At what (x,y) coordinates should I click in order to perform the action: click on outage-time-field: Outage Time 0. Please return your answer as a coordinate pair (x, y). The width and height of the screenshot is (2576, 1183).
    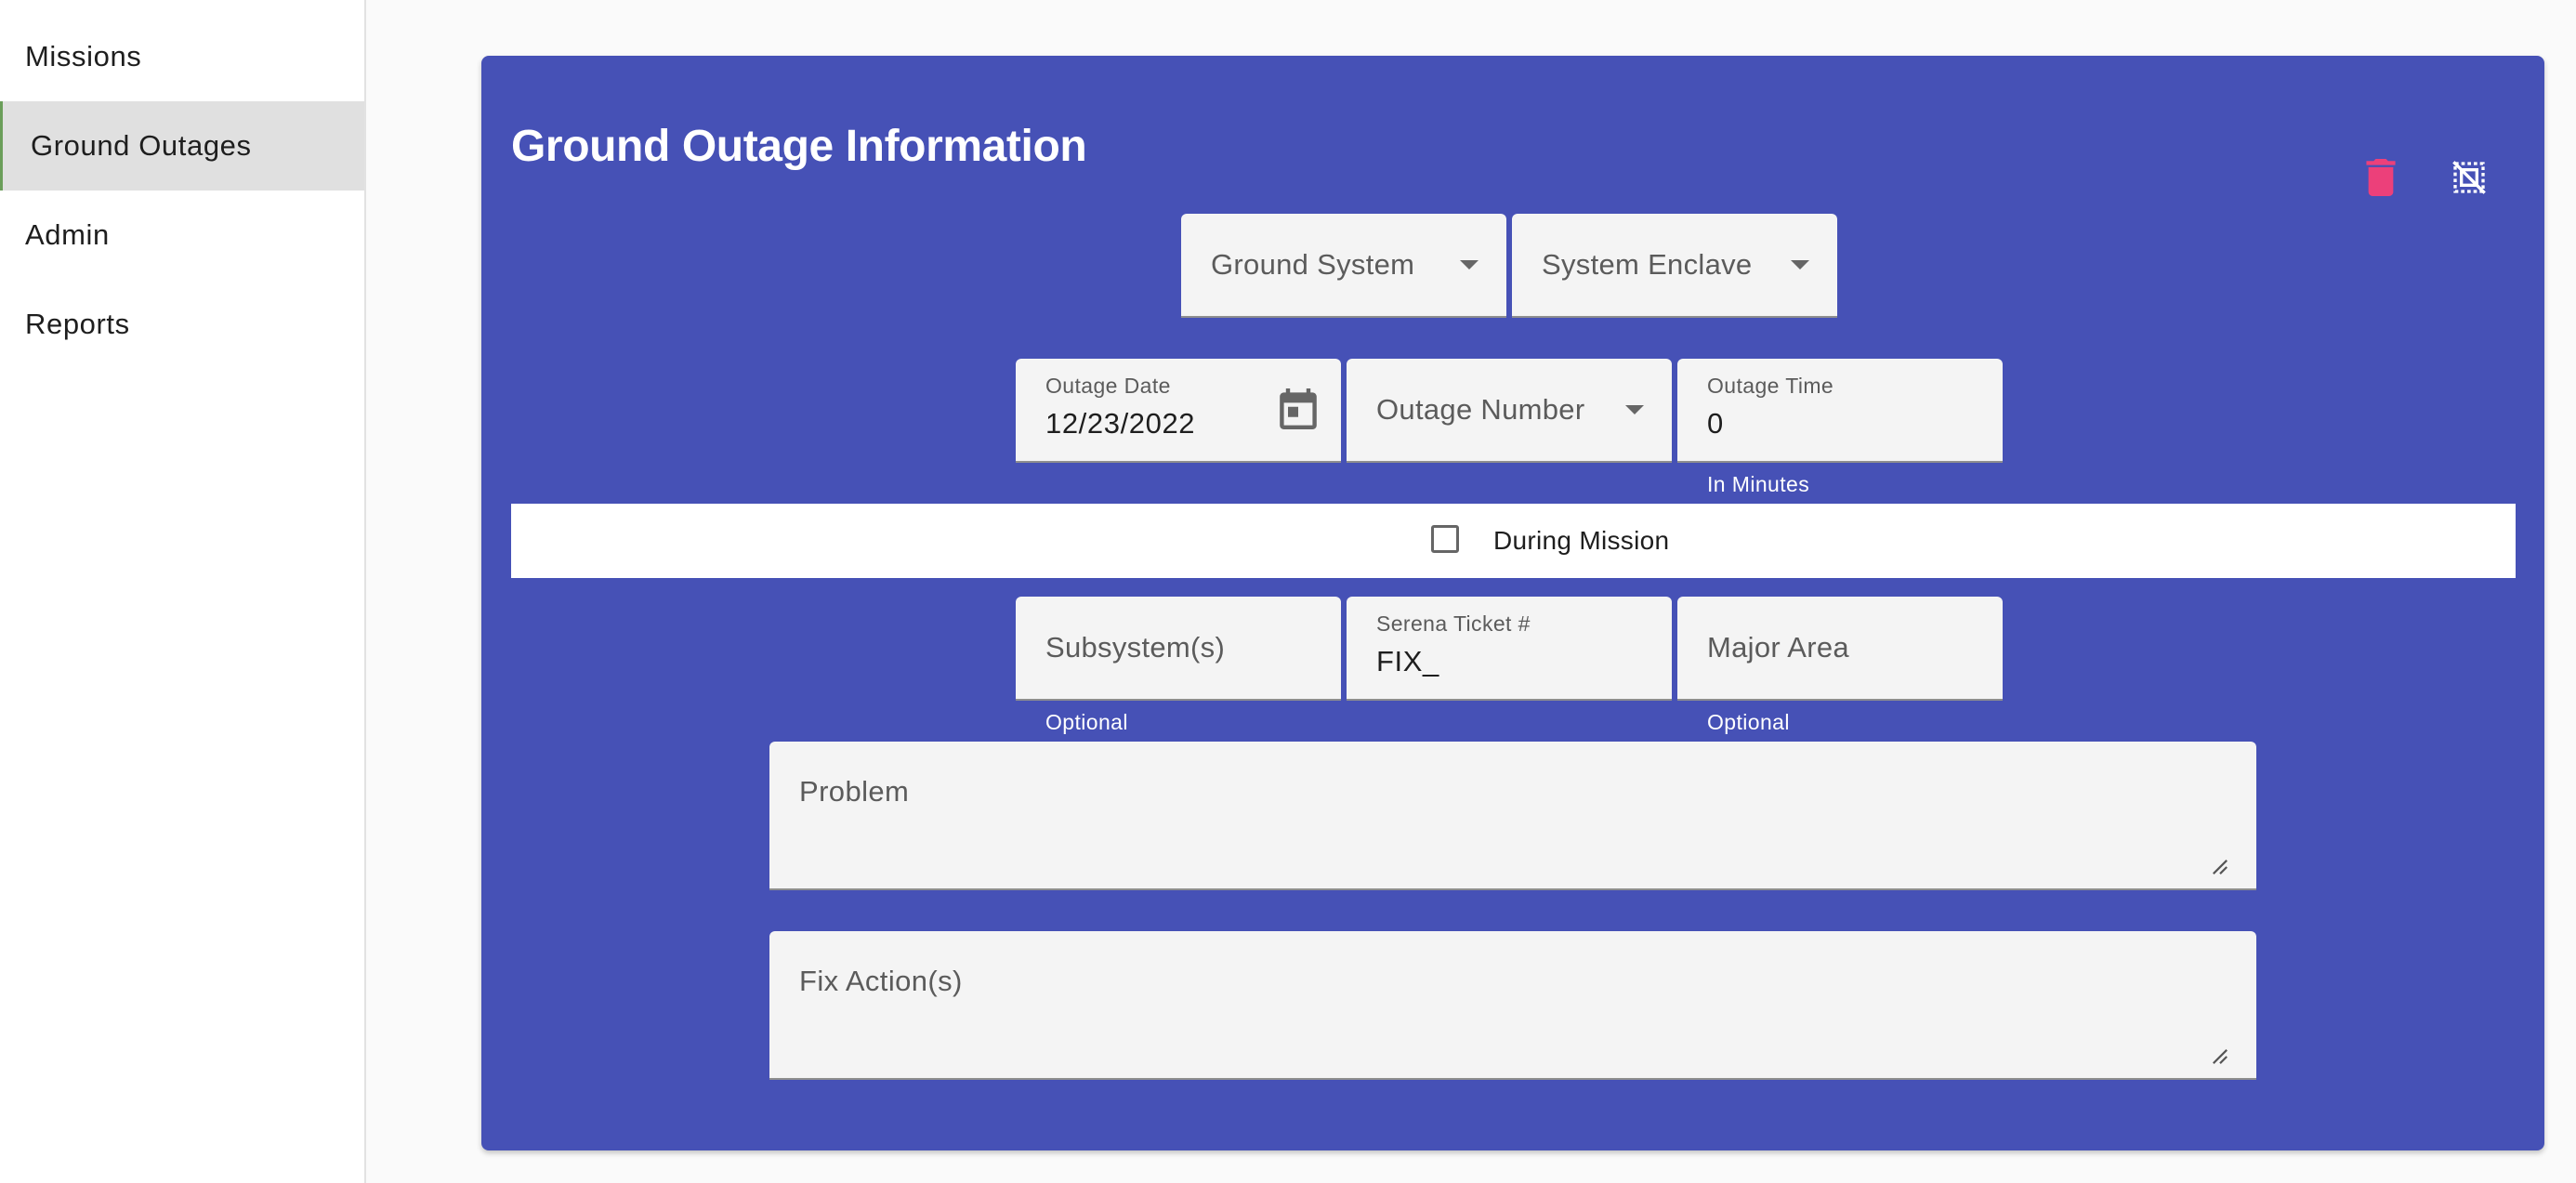
    Looking at the image, I should click on (1840, 411).